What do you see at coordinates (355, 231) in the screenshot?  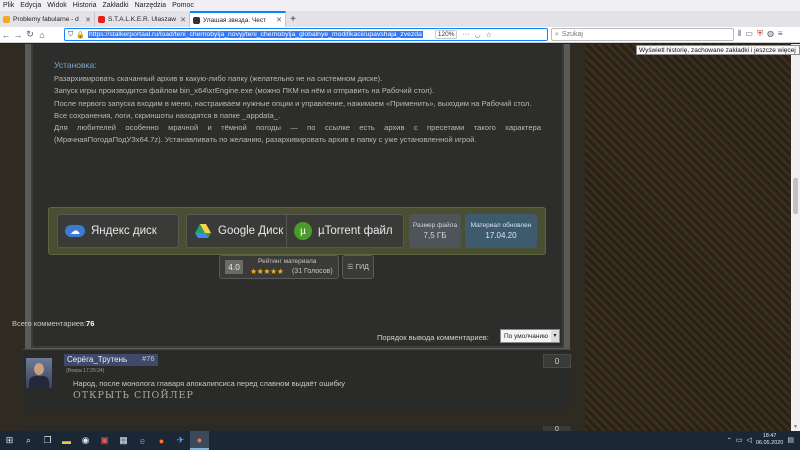 I see `torrent-label: µTorrent файл` at bounding box center [355, 231].